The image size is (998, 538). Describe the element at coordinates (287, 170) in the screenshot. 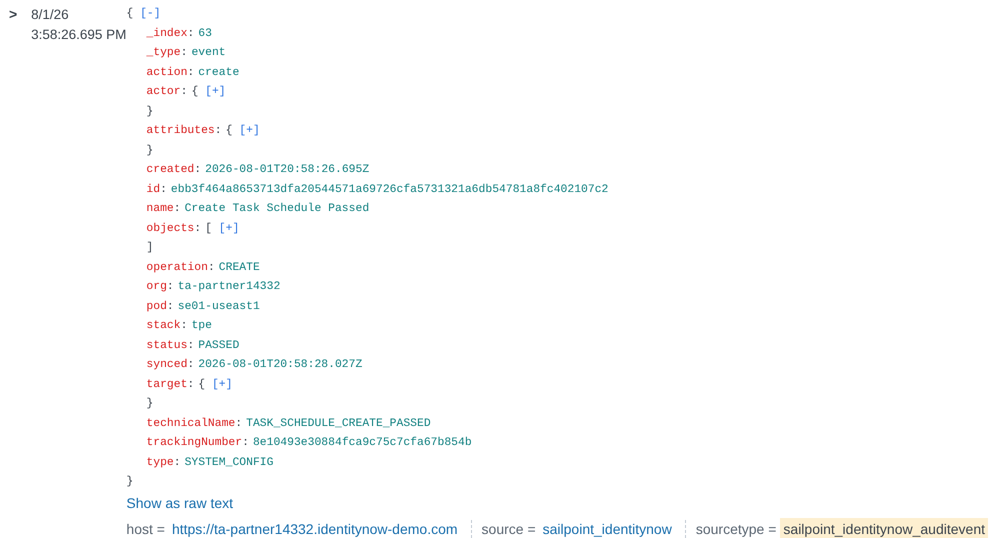

I see `field-value: 2026-08-01T20:58:26.695Z` at that location.